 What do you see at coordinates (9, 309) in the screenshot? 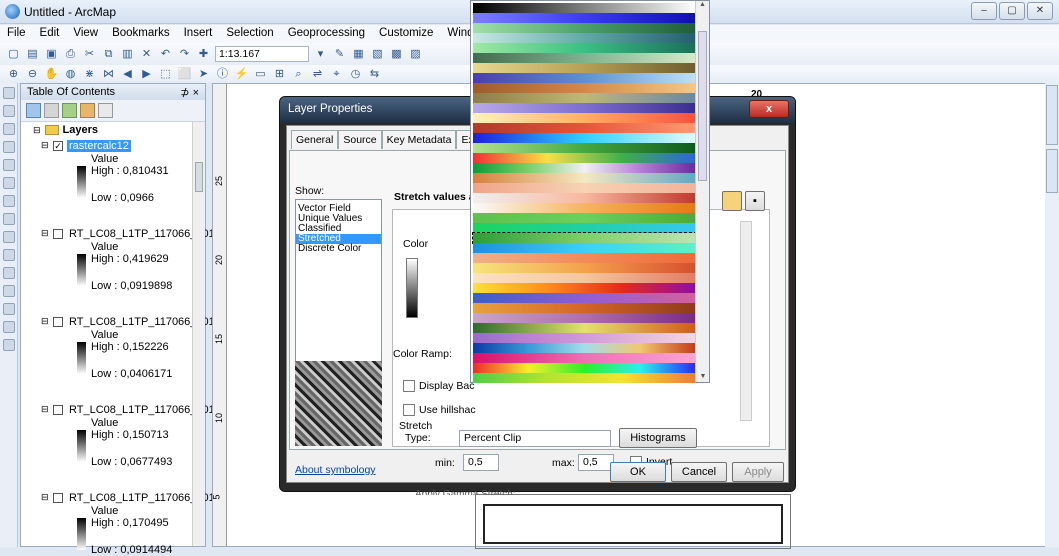
I see `focus-frame-icon` at bounding box center [9, 309].